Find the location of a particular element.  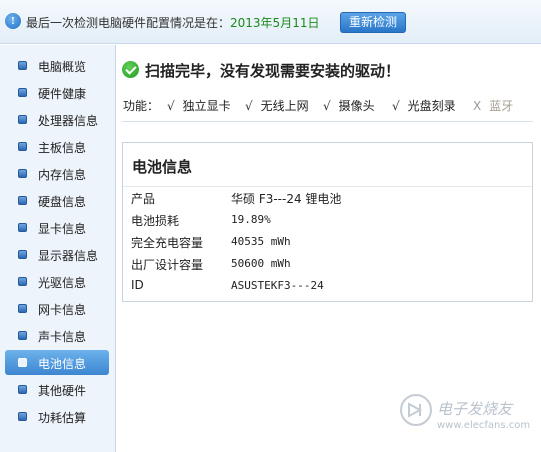

function-item-graphics-card: √ 独立显卡 is located at coordinates (199, 105).